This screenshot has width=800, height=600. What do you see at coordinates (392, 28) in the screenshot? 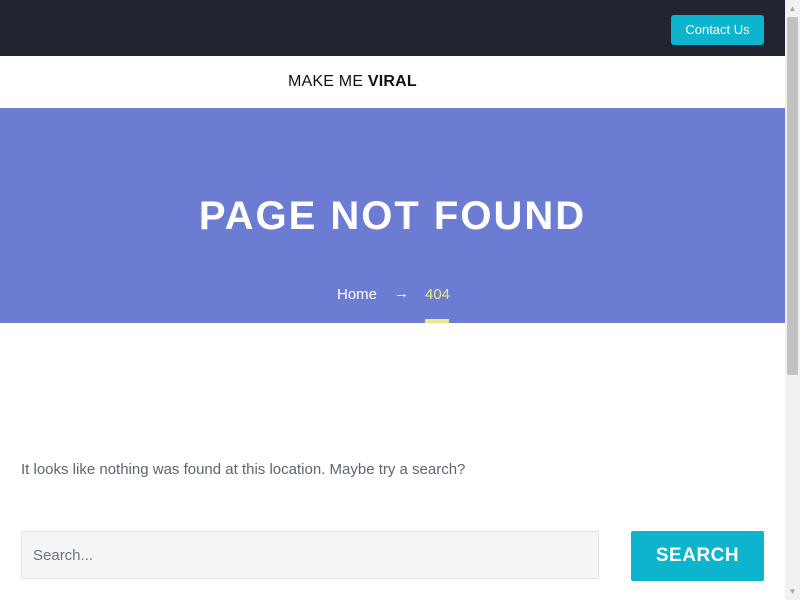
I see `top-bar: Contact Us` at bounding box center [392, 28].